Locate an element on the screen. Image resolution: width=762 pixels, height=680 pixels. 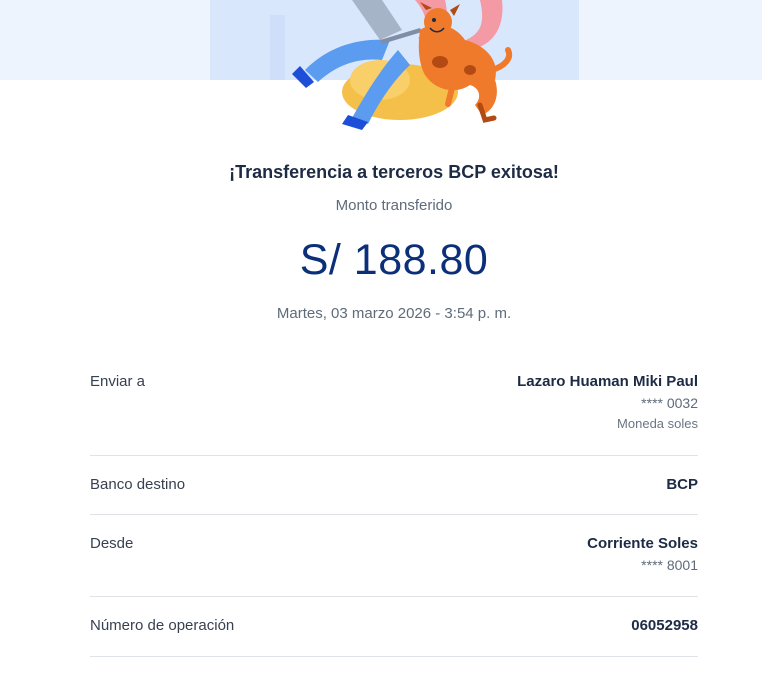
bank-label: Banco destino is located at coordinates (138, 484).